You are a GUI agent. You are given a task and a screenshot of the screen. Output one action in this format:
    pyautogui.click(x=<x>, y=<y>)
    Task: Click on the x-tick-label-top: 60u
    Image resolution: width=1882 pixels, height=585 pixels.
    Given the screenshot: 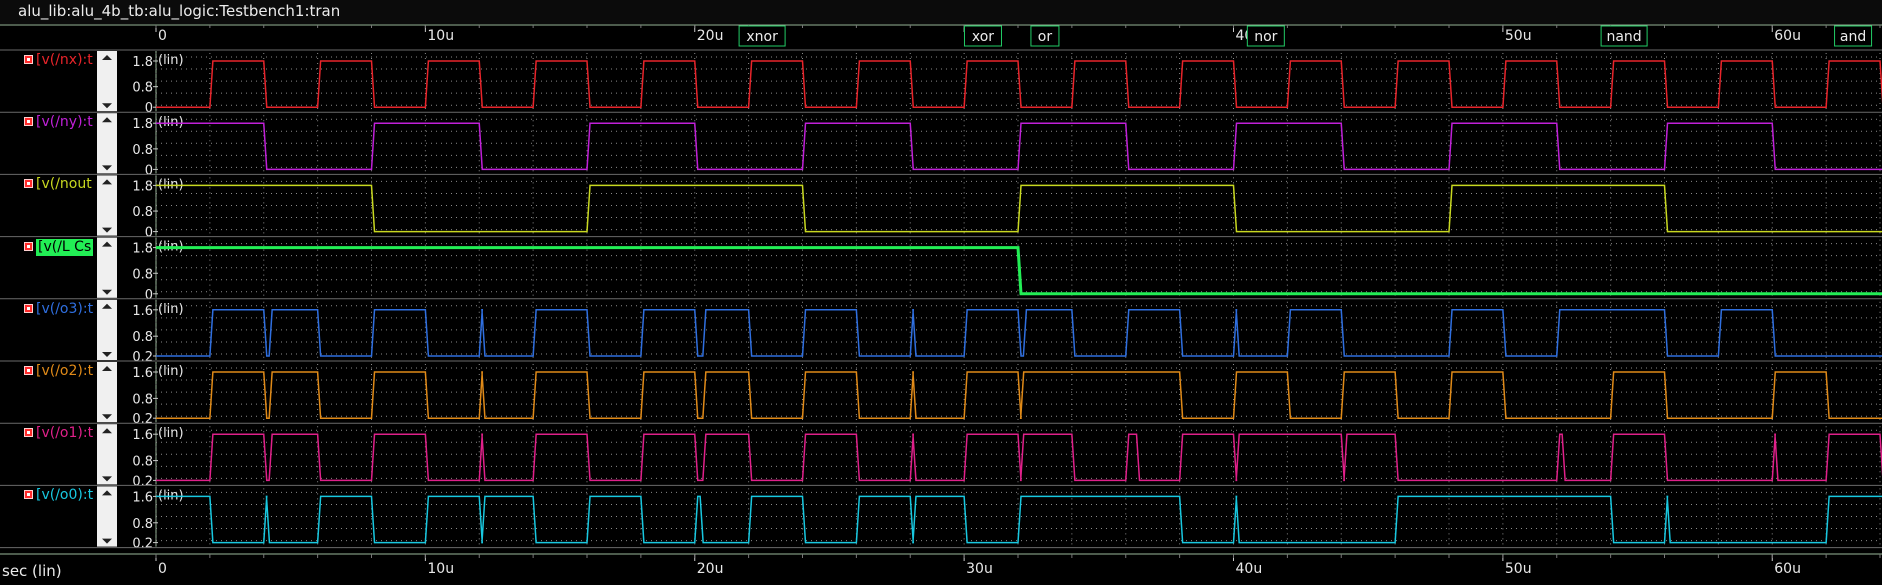 What is the action you would take?
    pyautogui.click(x=1787, y=36)
    